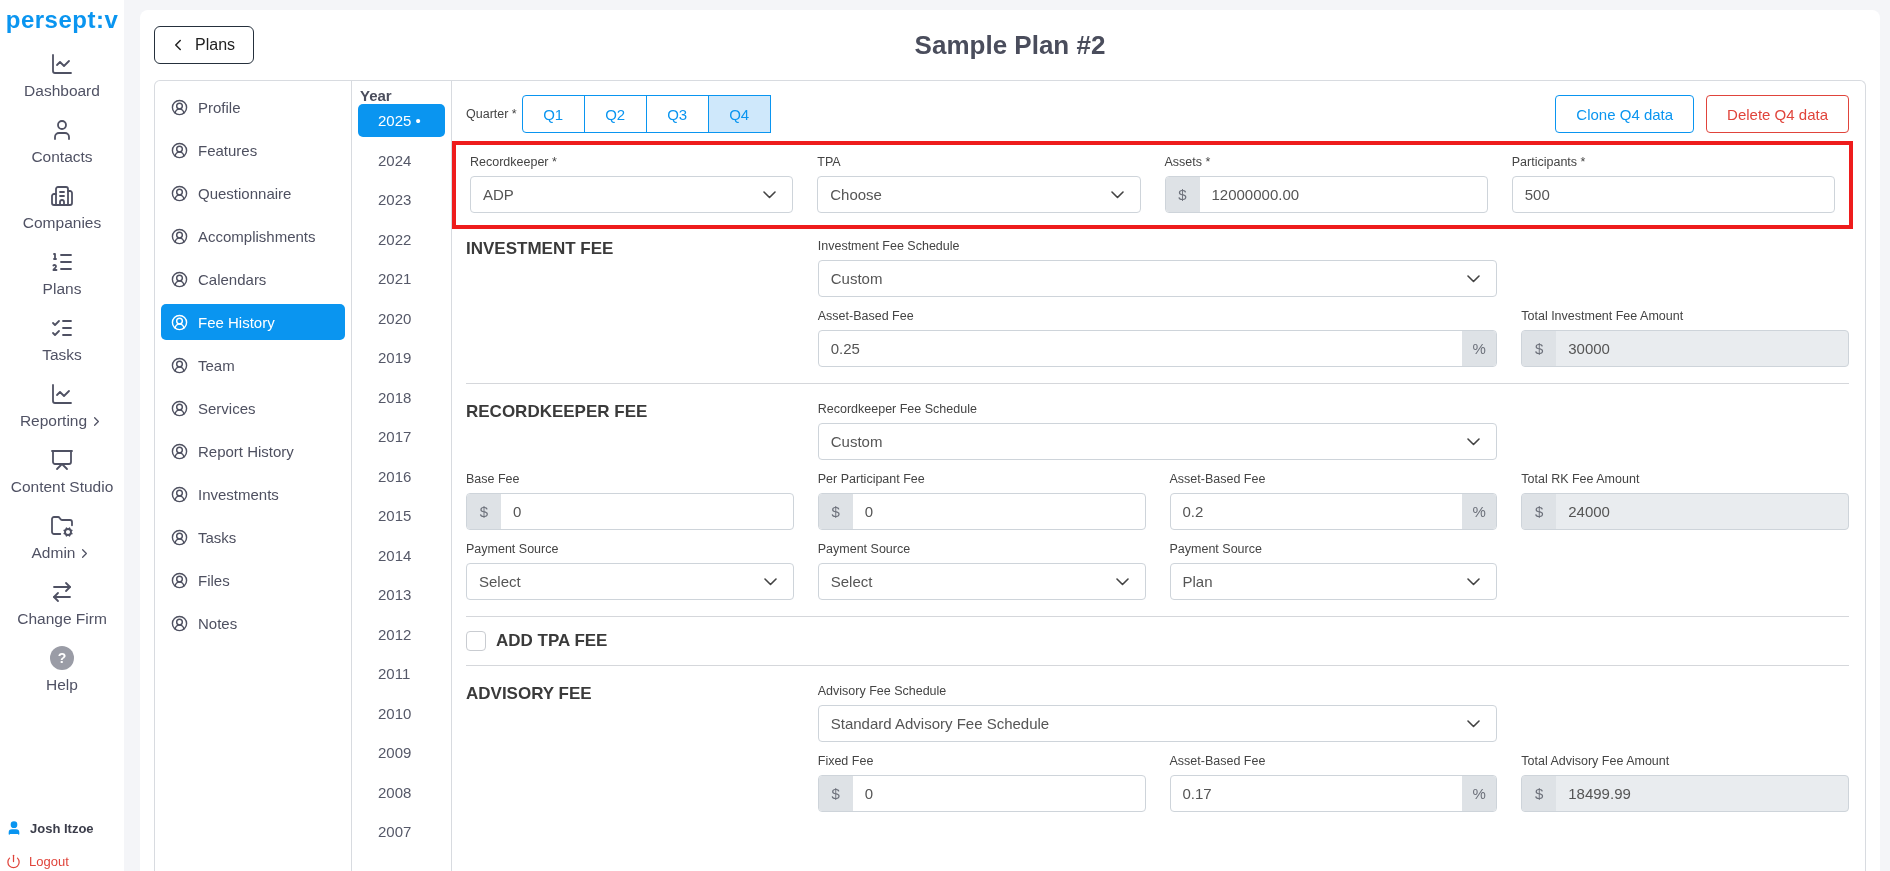 This screenshot has height=871, width=1890. Describe the element at coordinates (552, 641) in the screenshot. I see `checkbox-label: ADD TPA FEE` at that location.